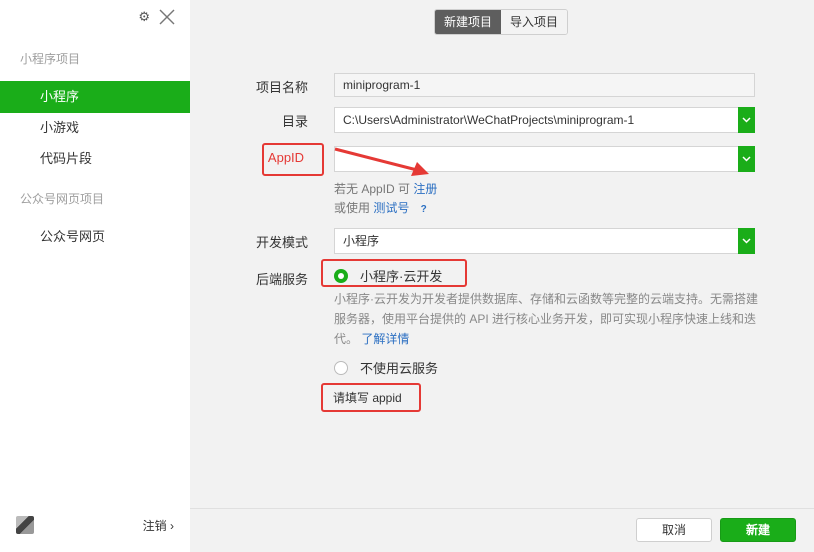 Image resolution: width=814 pixels, height=552 pixels. What do you see at coordinates (154, 526) in the screenshot?
I see `logout-label: 注销` at bounding box center [154, 526].